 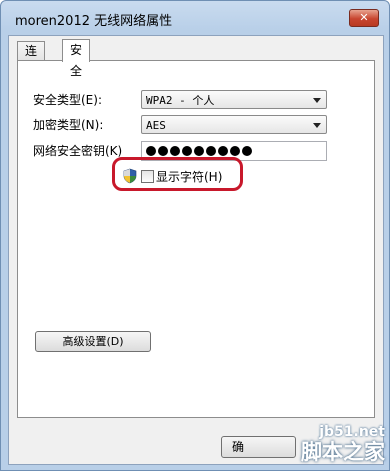 What do you see at coordinates (156, 125) in the screenshot?
I see `encryption-type-value: AES` at bounding box center [156, 125].